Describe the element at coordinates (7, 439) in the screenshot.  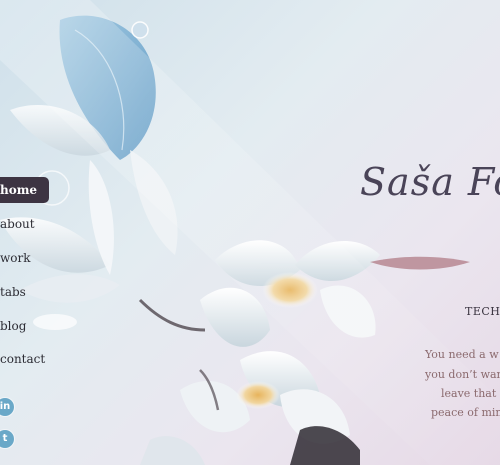
I see `twitter-icon: t` at that location.